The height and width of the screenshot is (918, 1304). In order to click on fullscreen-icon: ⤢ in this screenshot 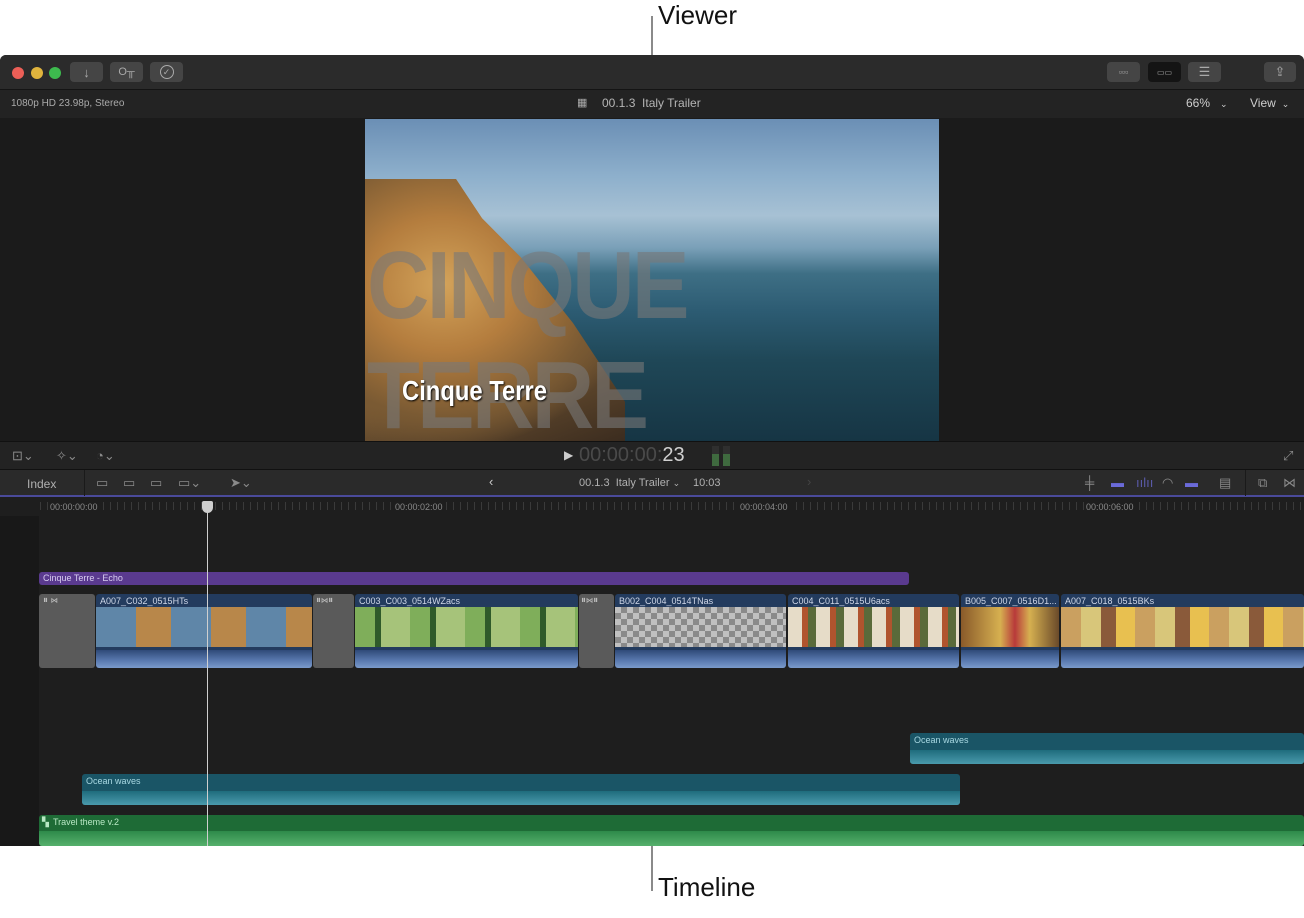, I will do `click(1288, 456)`.